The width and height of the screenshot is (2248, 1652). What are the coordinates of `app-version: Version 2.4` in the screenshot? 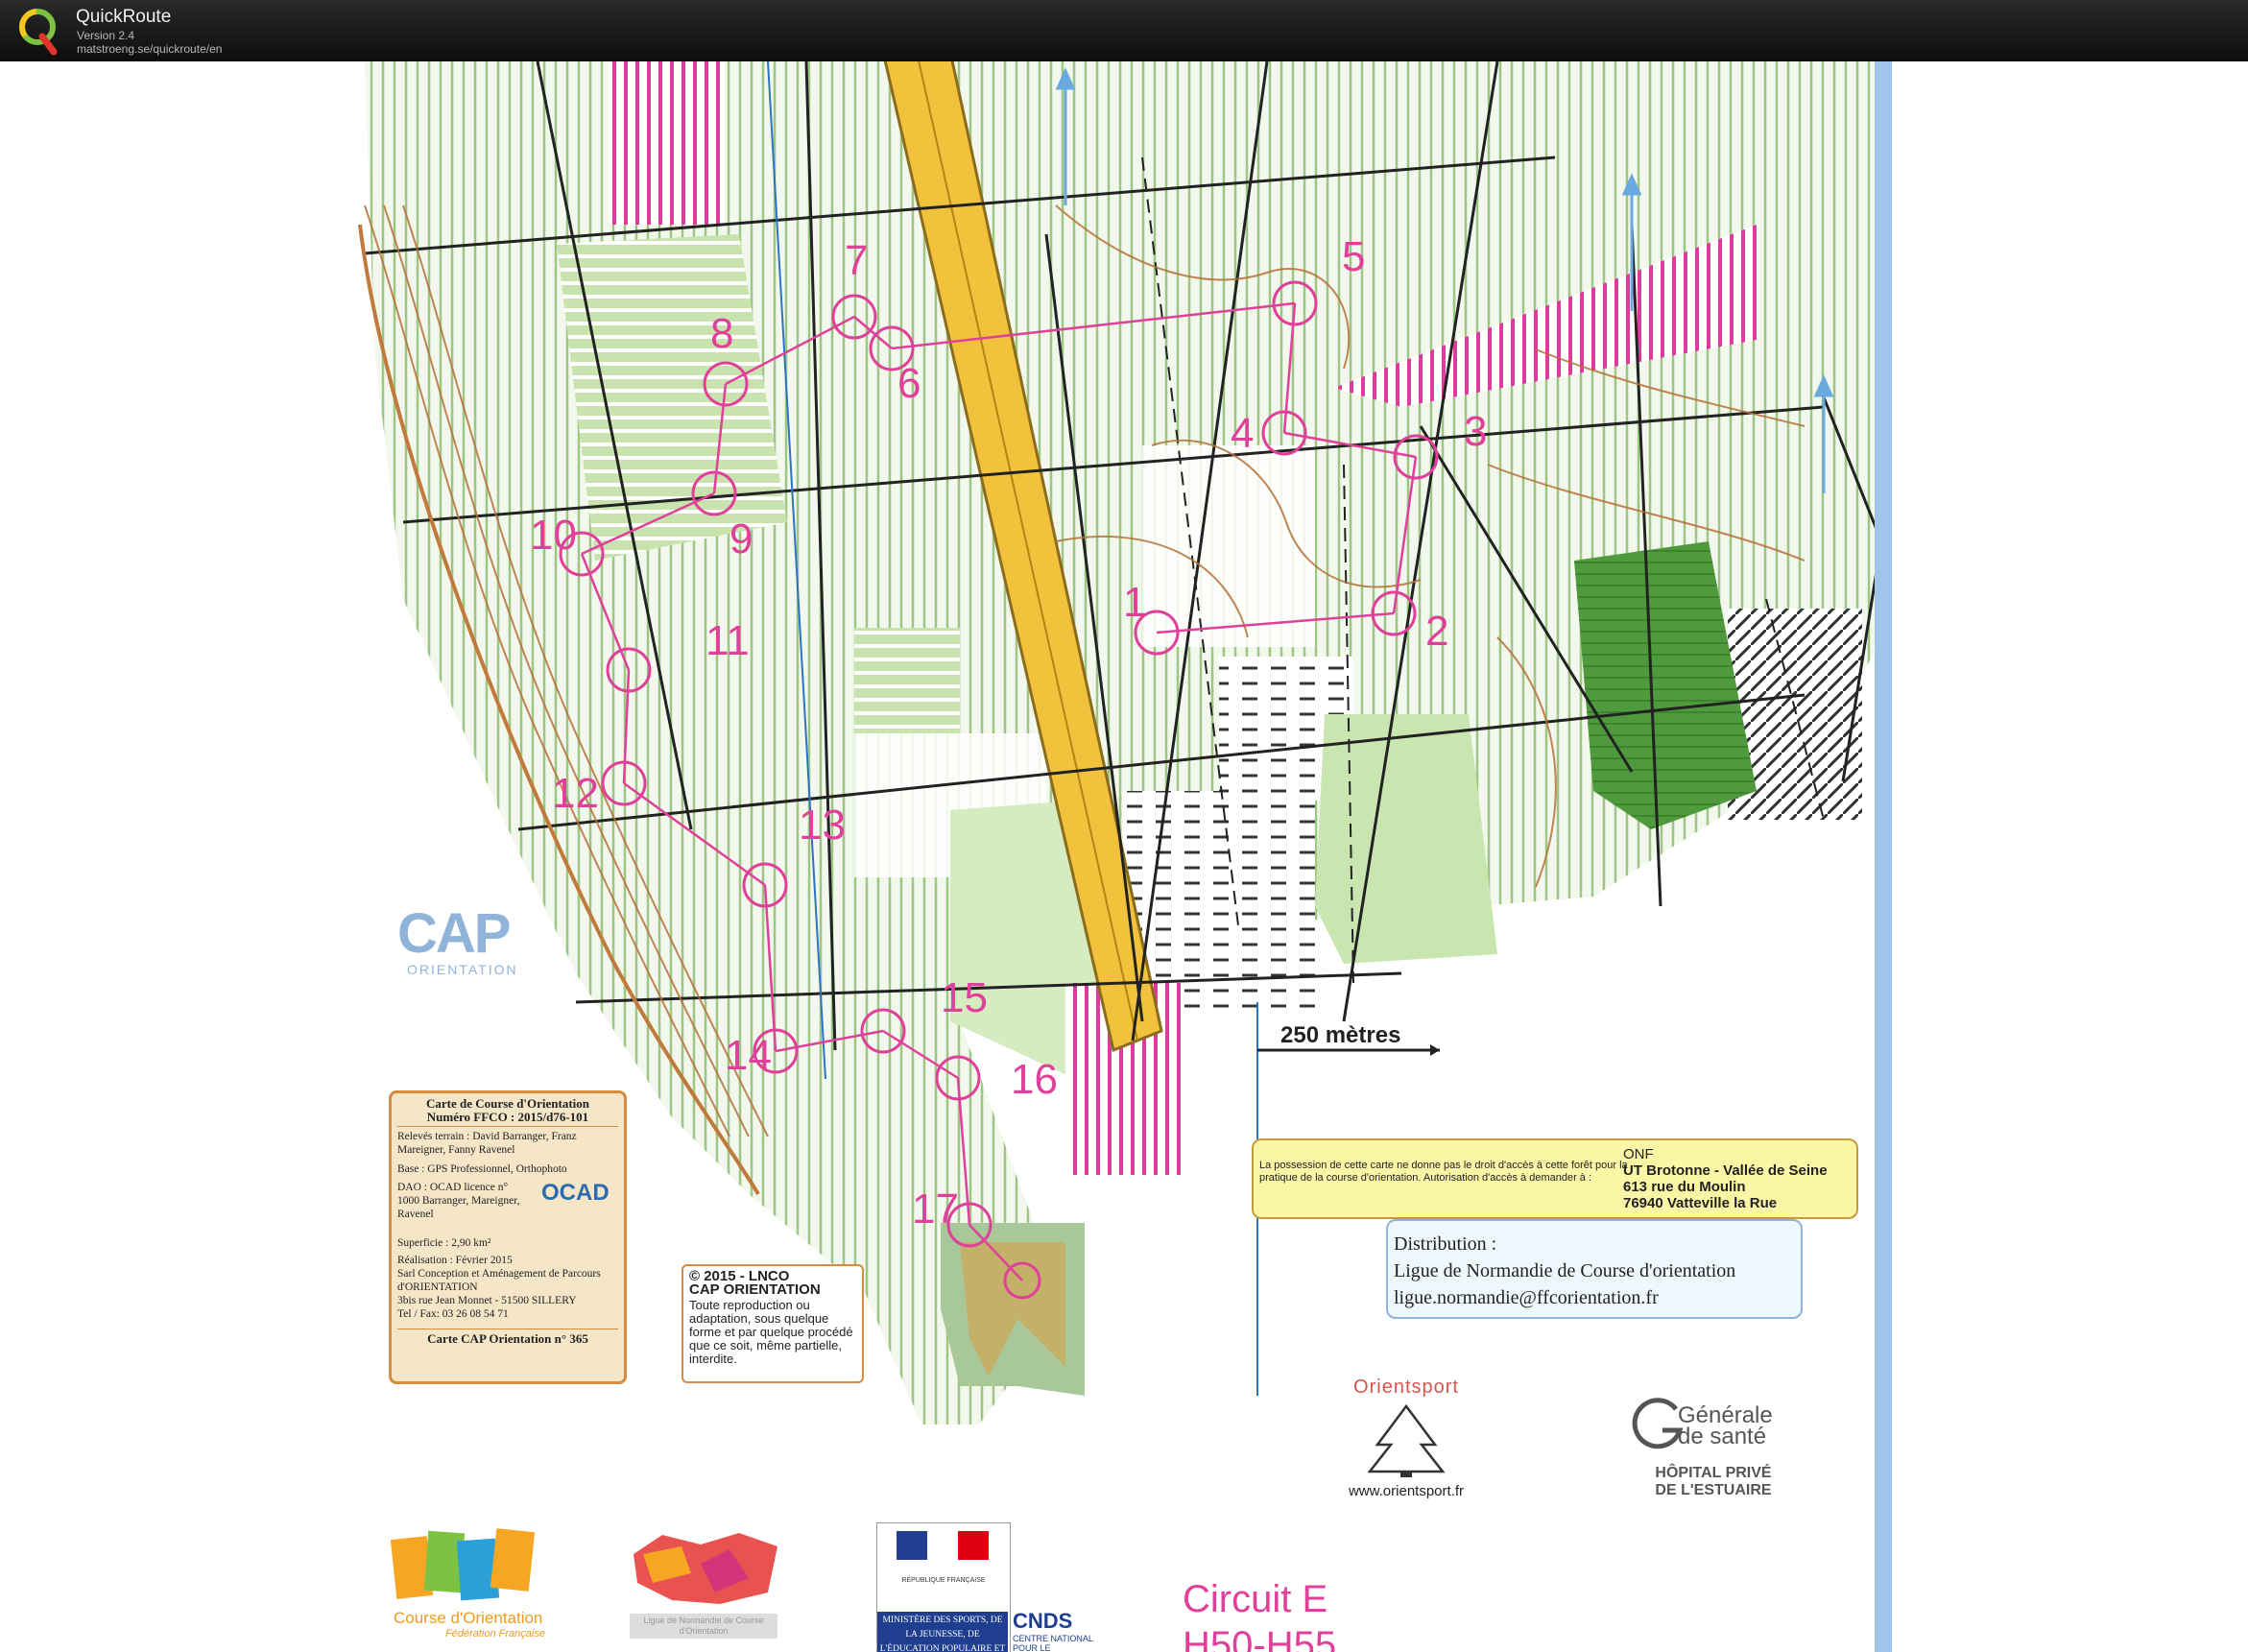 It's located at (106, 35).